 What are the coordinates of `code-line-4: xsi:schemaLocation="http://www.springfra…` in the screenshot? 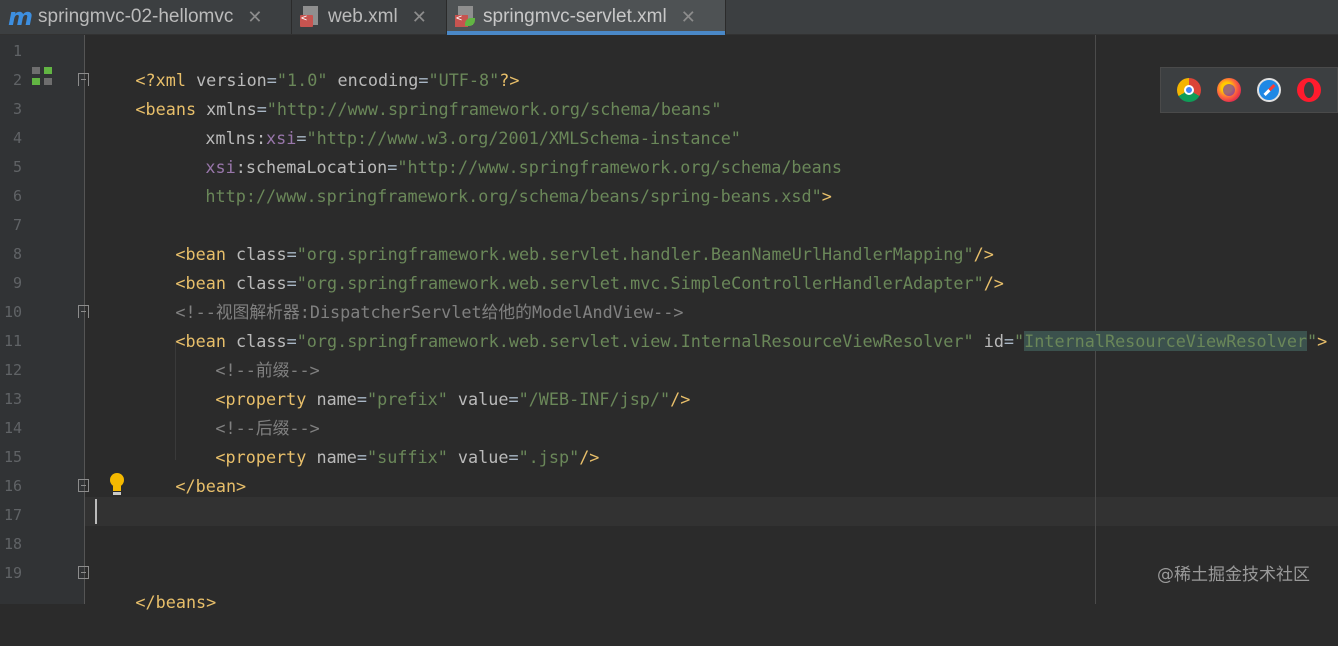 It's located at (523, 167).